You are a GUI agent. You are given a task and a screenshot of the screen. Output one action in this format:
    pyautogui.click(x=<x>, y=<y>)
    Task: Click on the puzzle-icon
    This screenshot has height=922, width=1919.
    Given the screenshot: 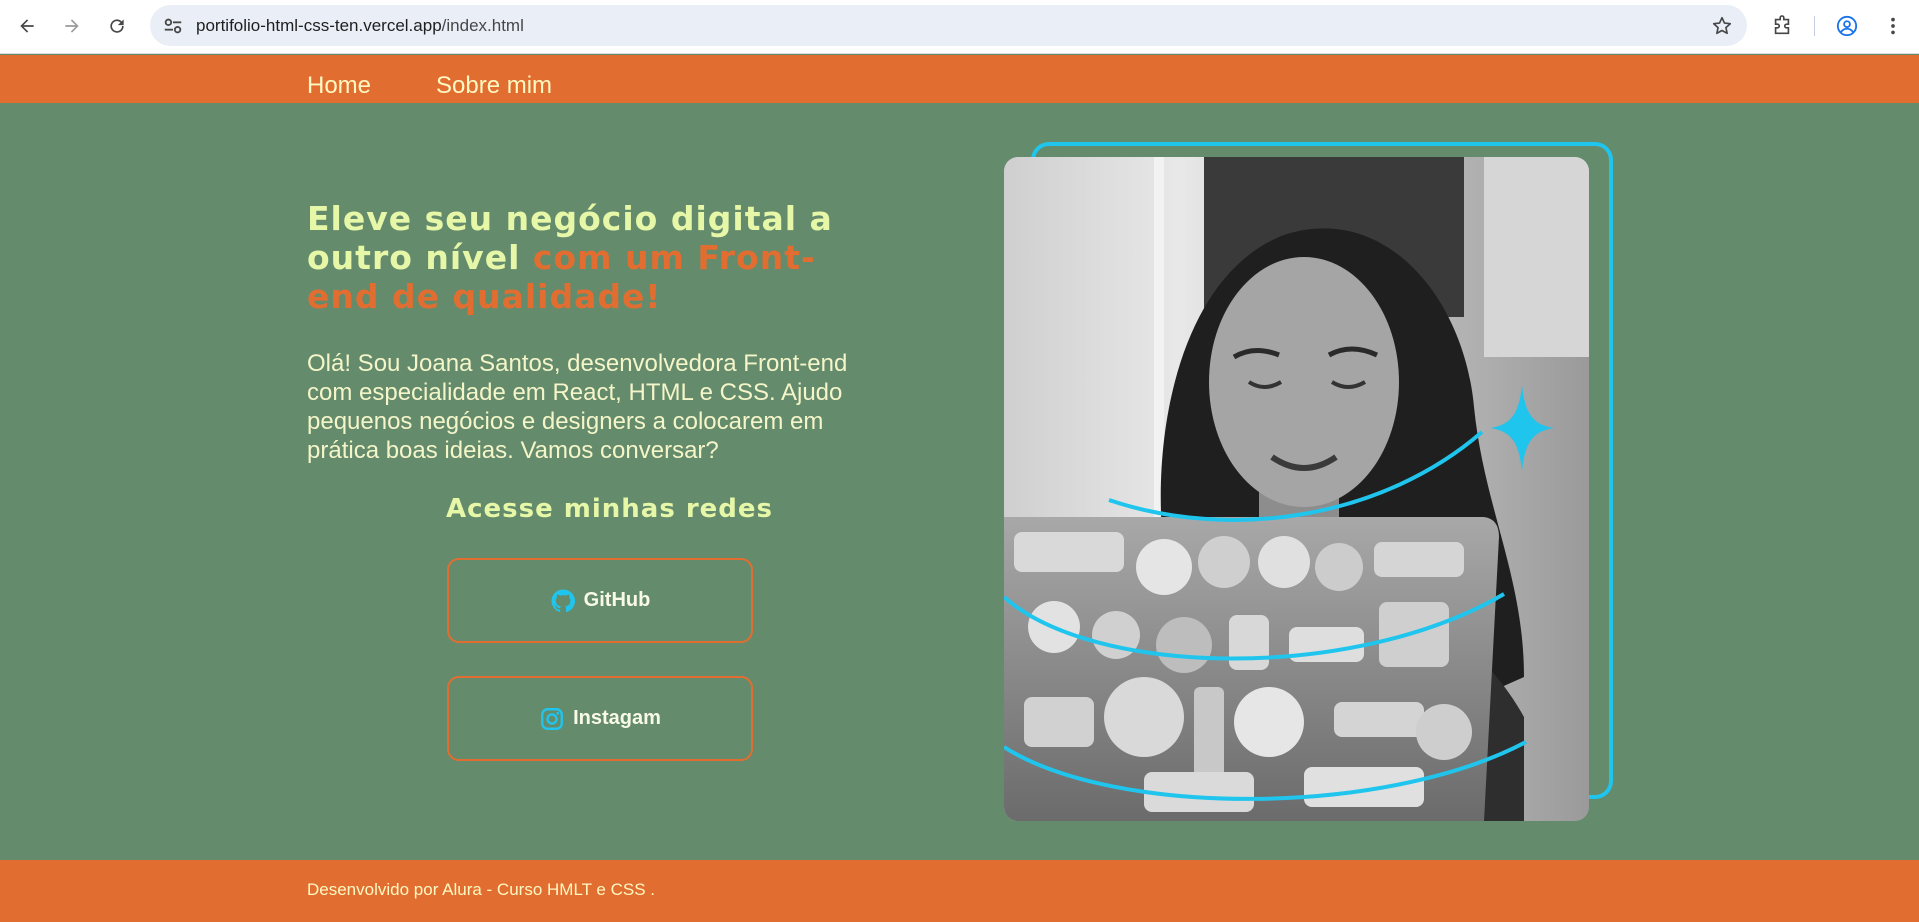 What is the action you would take?
    pyautogui.click(x=1782, y=25)
    